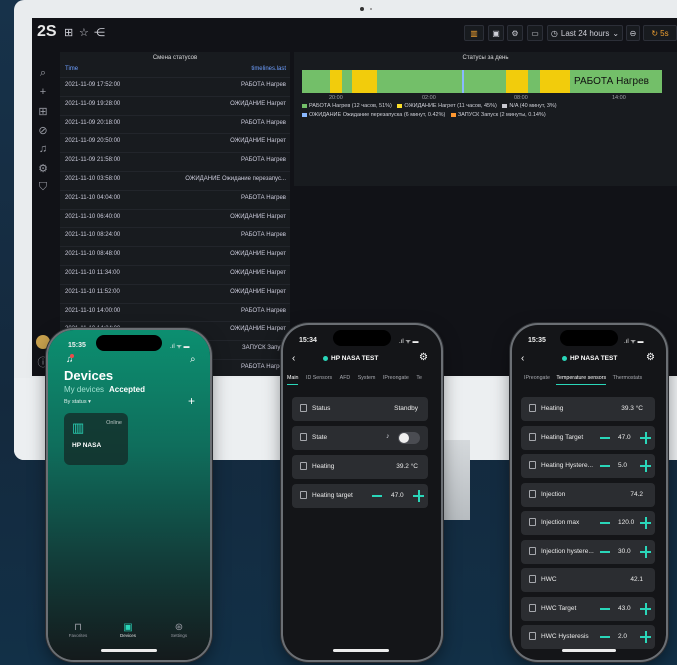  I want to click on time-range-picker: ◷ Last 24 hours ⌄, so click(585, 33).